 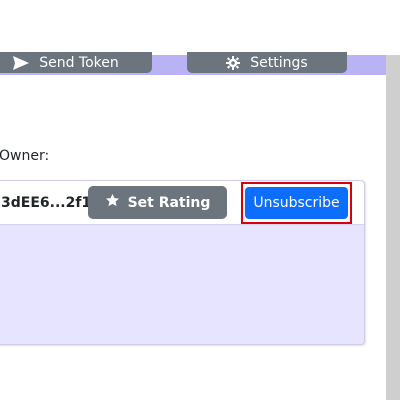 I want to click on owner-address: 3dEE6...2f1, so click(x=46, y=203).